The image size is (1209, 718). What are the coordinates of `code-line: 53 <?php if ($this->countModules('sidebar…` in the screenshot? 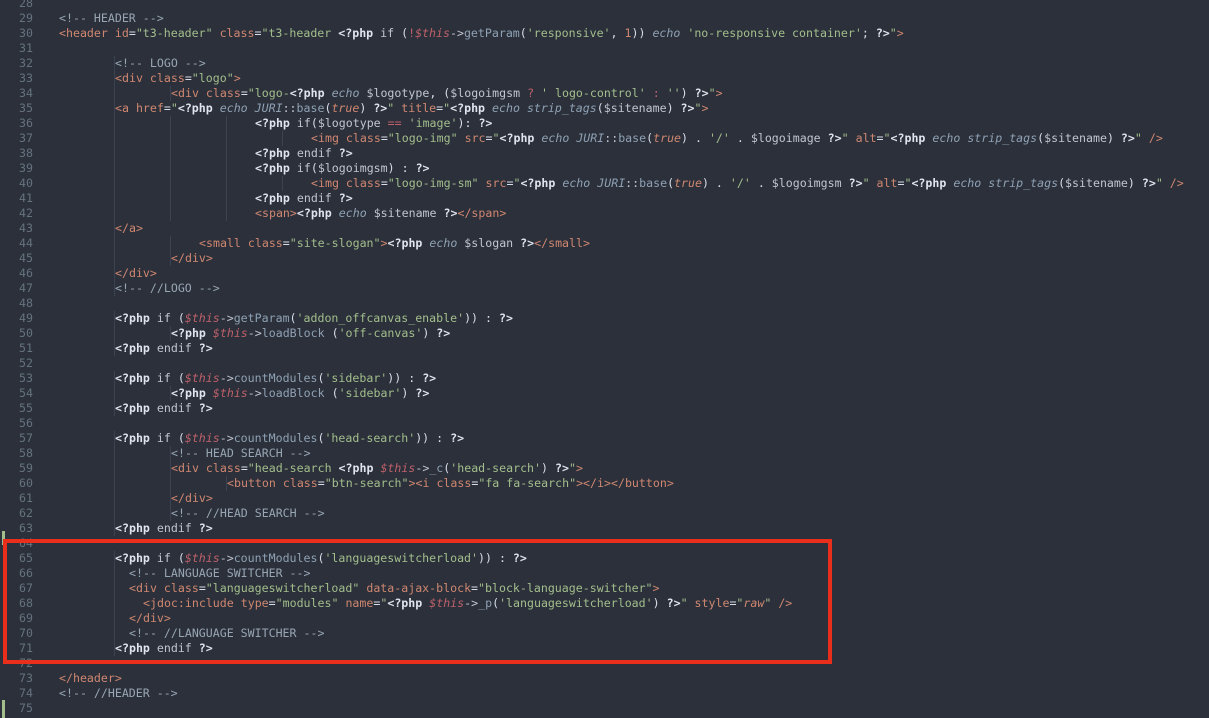 It's located at (604, 378).